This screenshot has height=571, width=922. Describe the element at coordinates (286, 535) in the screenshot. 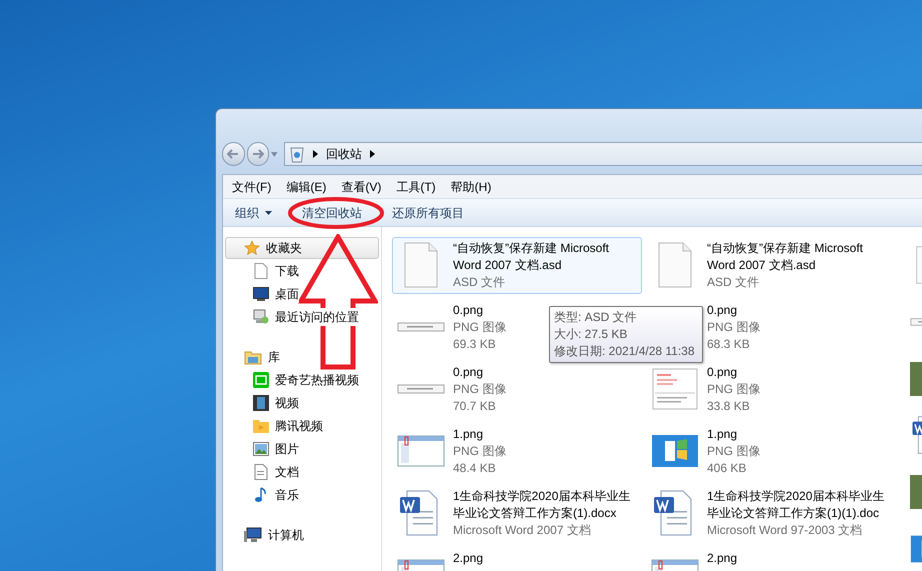

I see `nav-group-label: 计算机` at that location.